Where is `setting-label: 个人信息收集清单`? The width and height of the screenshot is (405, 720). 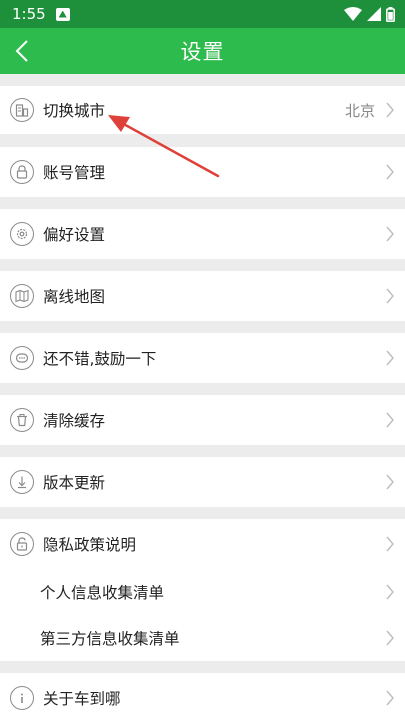
setting-label: 个人信息收集清单 is located at coordinates (102, 593).